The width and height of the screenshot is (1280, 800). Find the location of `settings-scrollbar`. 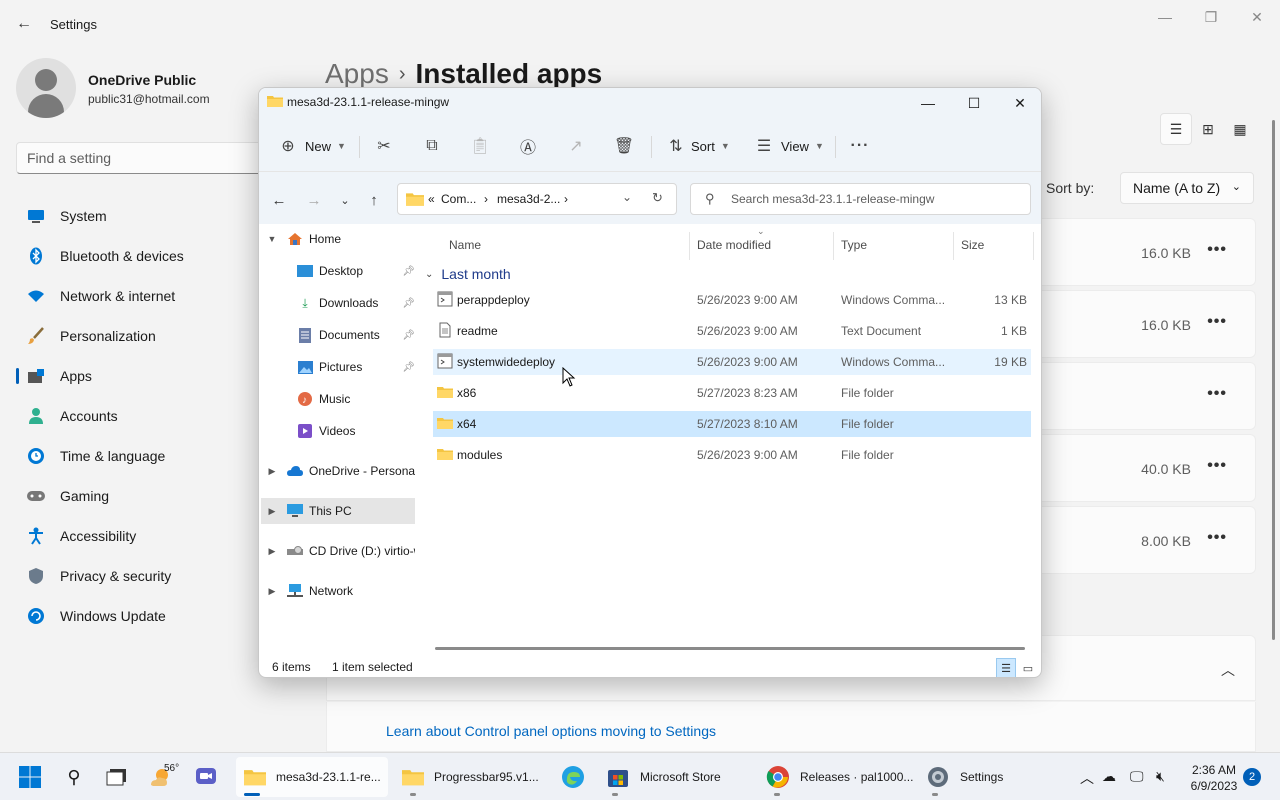

settings-scrollbar is located at coordinates (1273, 380).